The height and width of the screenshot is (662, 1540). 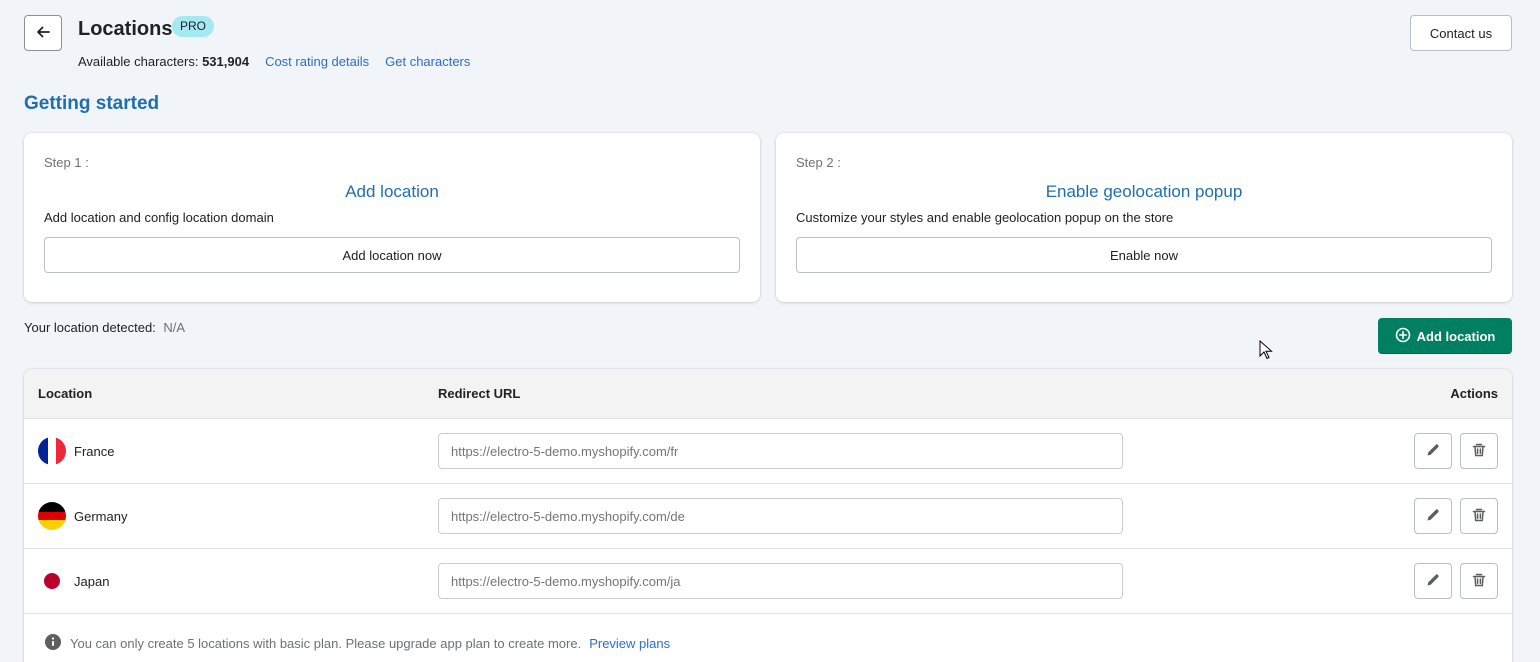 I want to click on available-characters-label: Available characters:, so click(x=138, y=61).